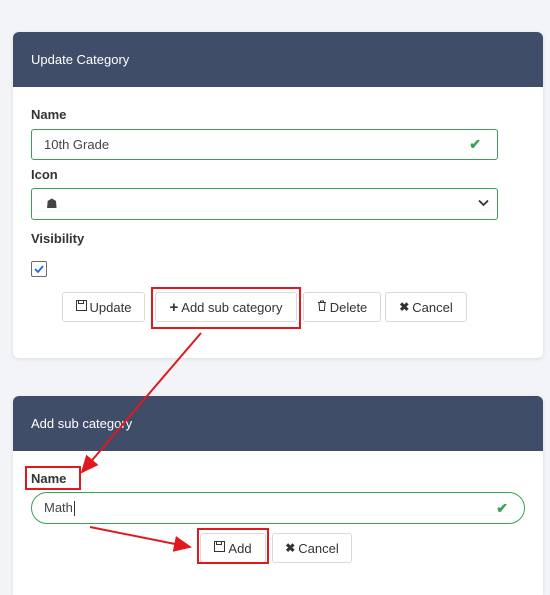  What do you see at coordinates (140, 539) in the screenshot?
I see `arrow-to-add-button` at bounding box center [140, 539].